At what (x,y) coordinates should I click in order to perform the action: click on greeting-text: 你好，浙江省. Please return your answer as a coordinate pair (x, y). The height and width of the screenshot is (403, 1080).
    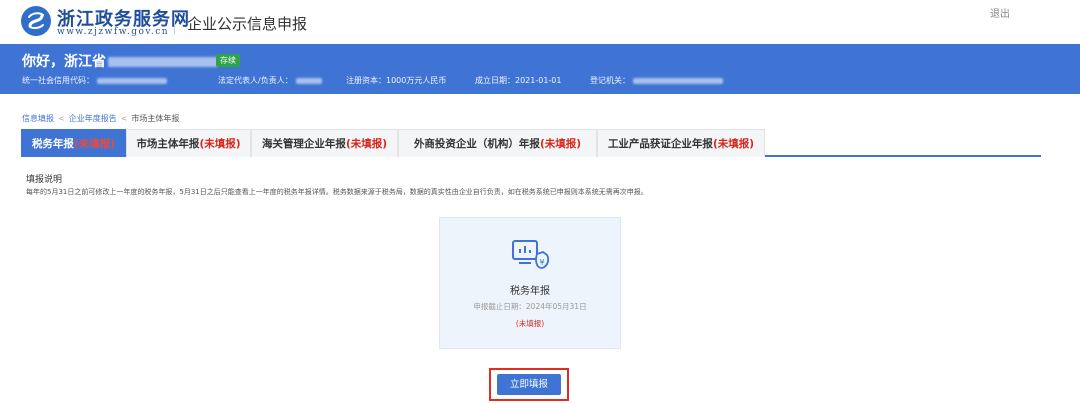
    Looking at the image, I should click on (64, 62).